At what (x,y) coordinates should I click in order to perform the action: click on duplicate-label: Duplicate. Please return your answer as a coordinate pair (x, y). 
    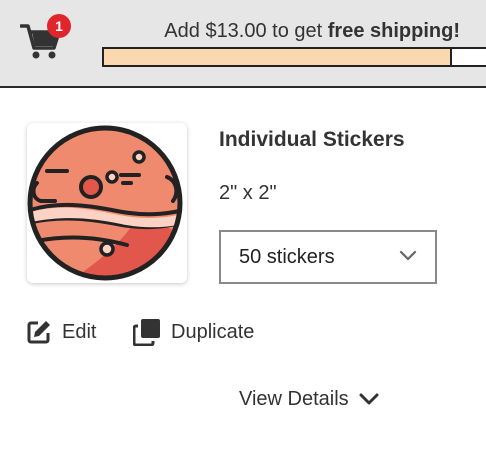
    Looking at the image, I should click on (213, 331).